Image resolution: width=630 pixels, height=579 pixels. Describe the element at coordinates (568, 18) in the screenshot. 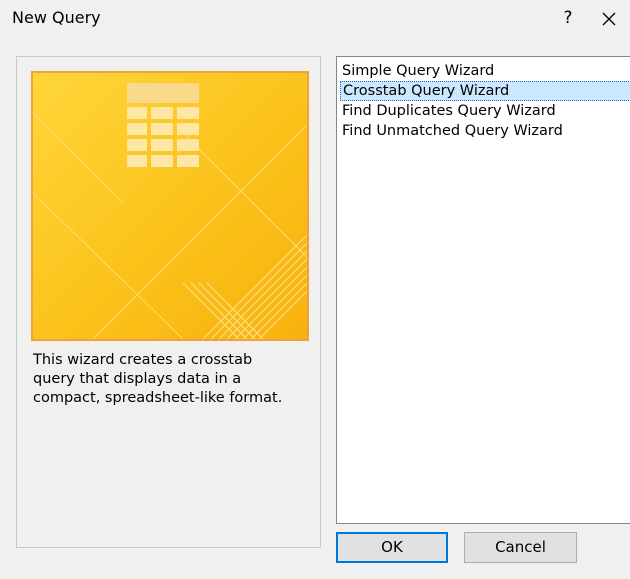

I see `help-button: ?` at that location.